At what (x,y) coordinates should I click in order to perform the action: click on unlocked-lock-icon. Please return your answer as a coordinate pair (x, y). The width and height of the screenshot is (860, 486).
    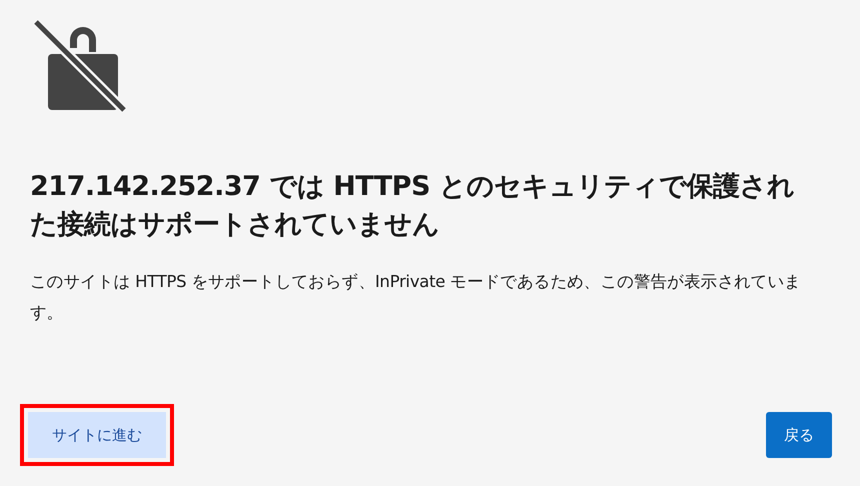
    Looking at the image, I should click on (80, 66).